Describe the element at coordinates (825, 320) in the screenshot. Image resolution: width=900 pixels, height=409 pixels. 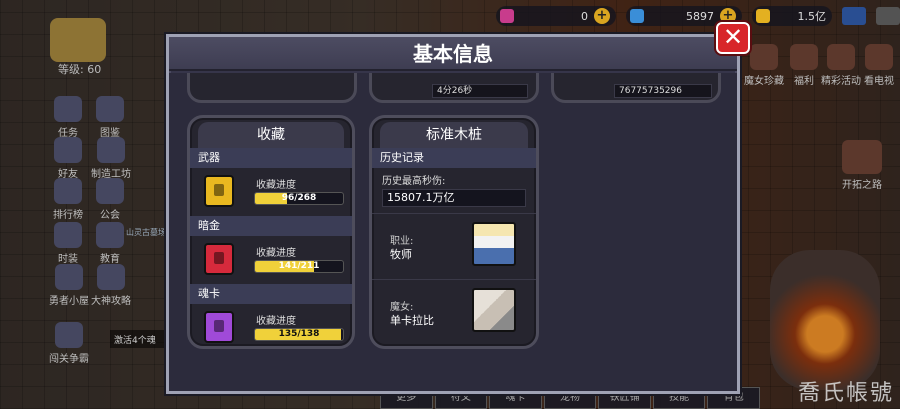
I see `boss-monster` at that location.